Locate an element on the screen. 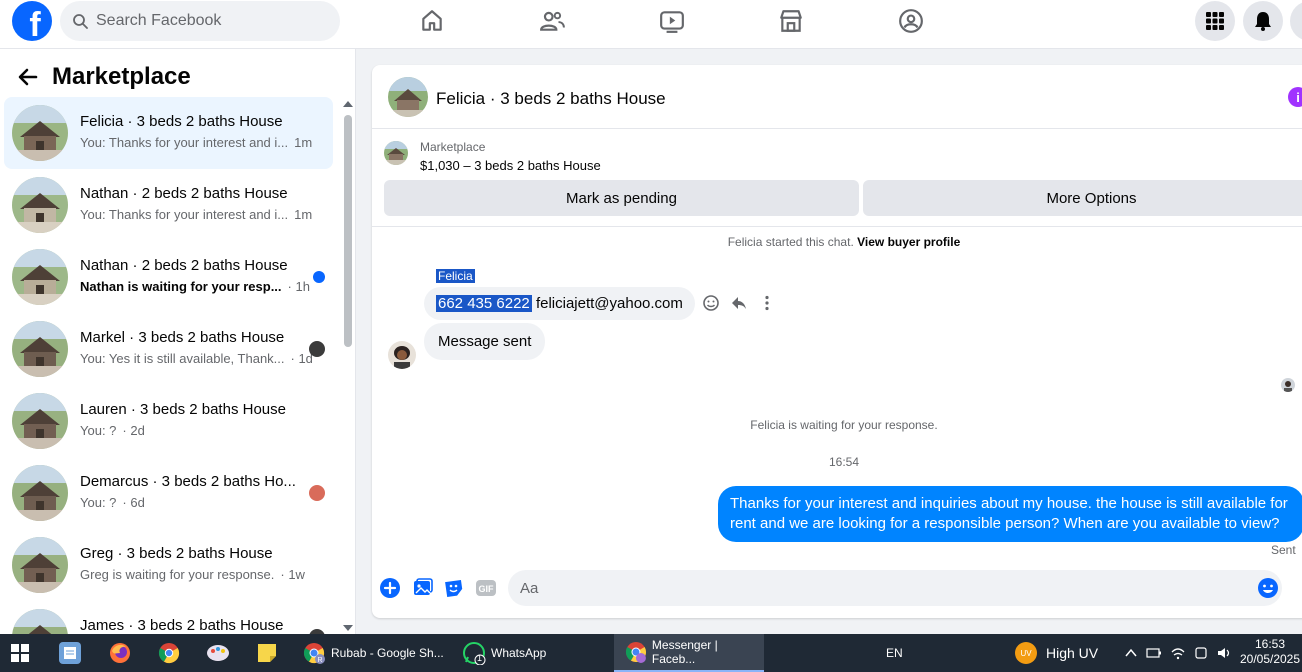 The height and width of the screenshot is (672, 1302). system-tray is located at coordinates (1178, 653).